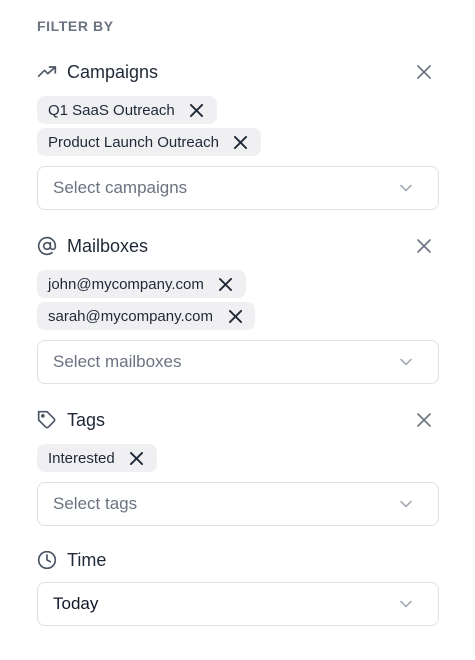 This screenshot has height=660, width=475. What do you see at coordinates (126, 284) in the screenshot?
I see `chip-label: john@mycompany.com` at bounding box center [126, 284].